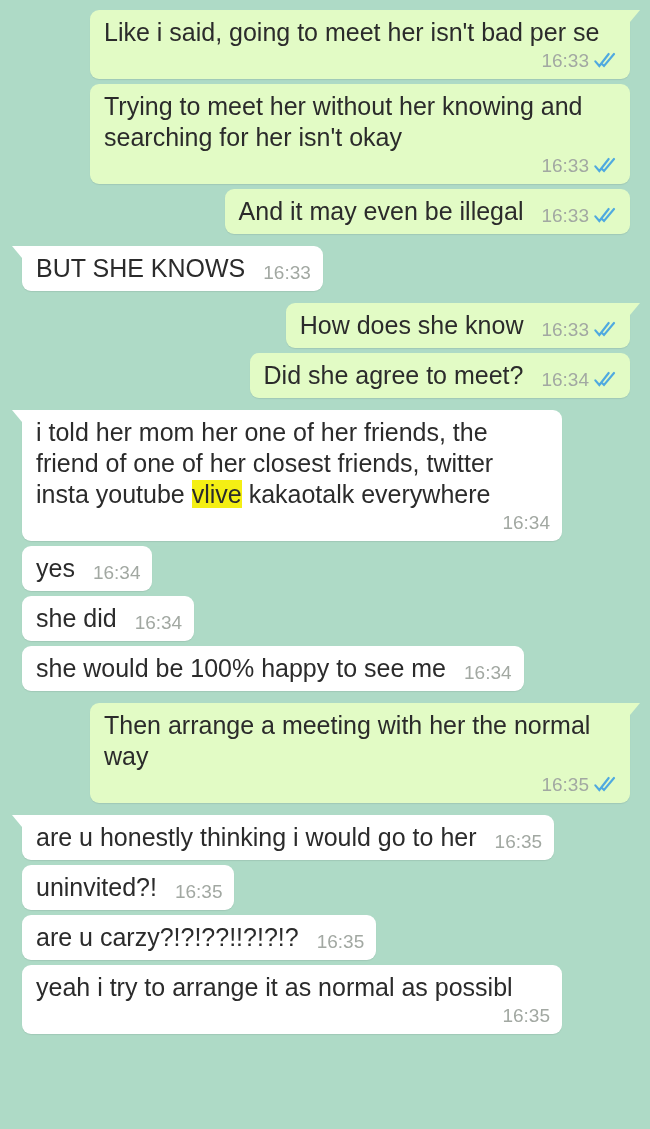  What do you see at coordinates (96, 887) in the screenshot?
I see `message-text: uninvited?!` at bounding box center [96, 887].